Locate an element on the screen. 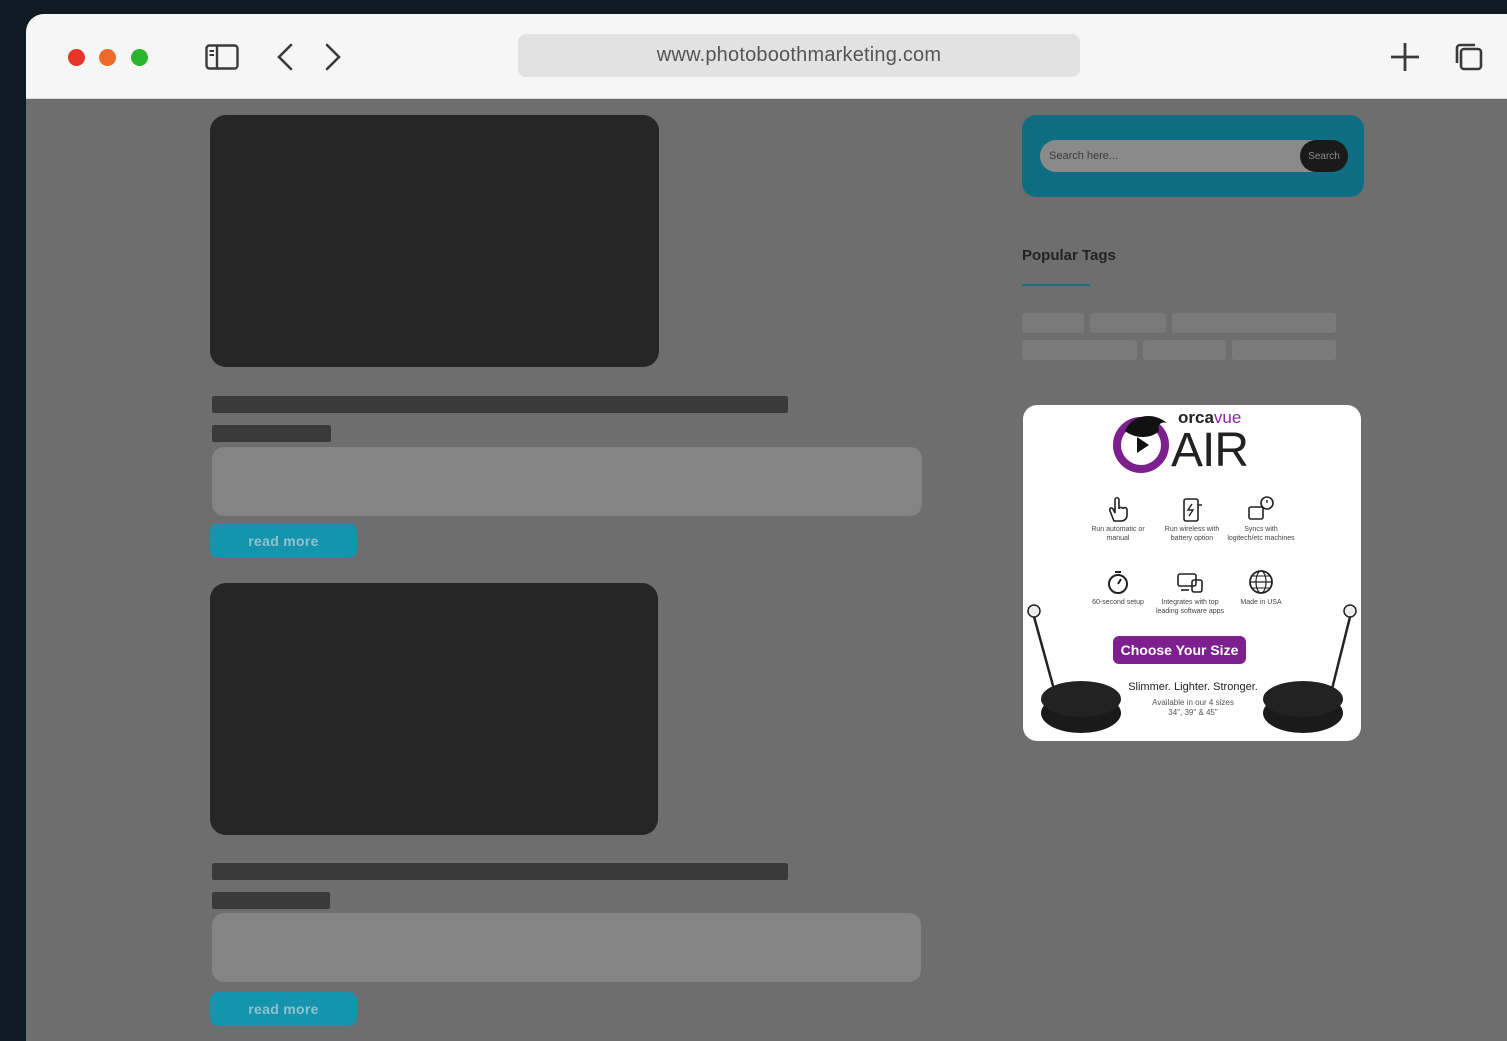 This screenshot has width=1507, height=1041. browser-toolbar: www.photoboothmarketing.com is located at coordinates (766, 56).